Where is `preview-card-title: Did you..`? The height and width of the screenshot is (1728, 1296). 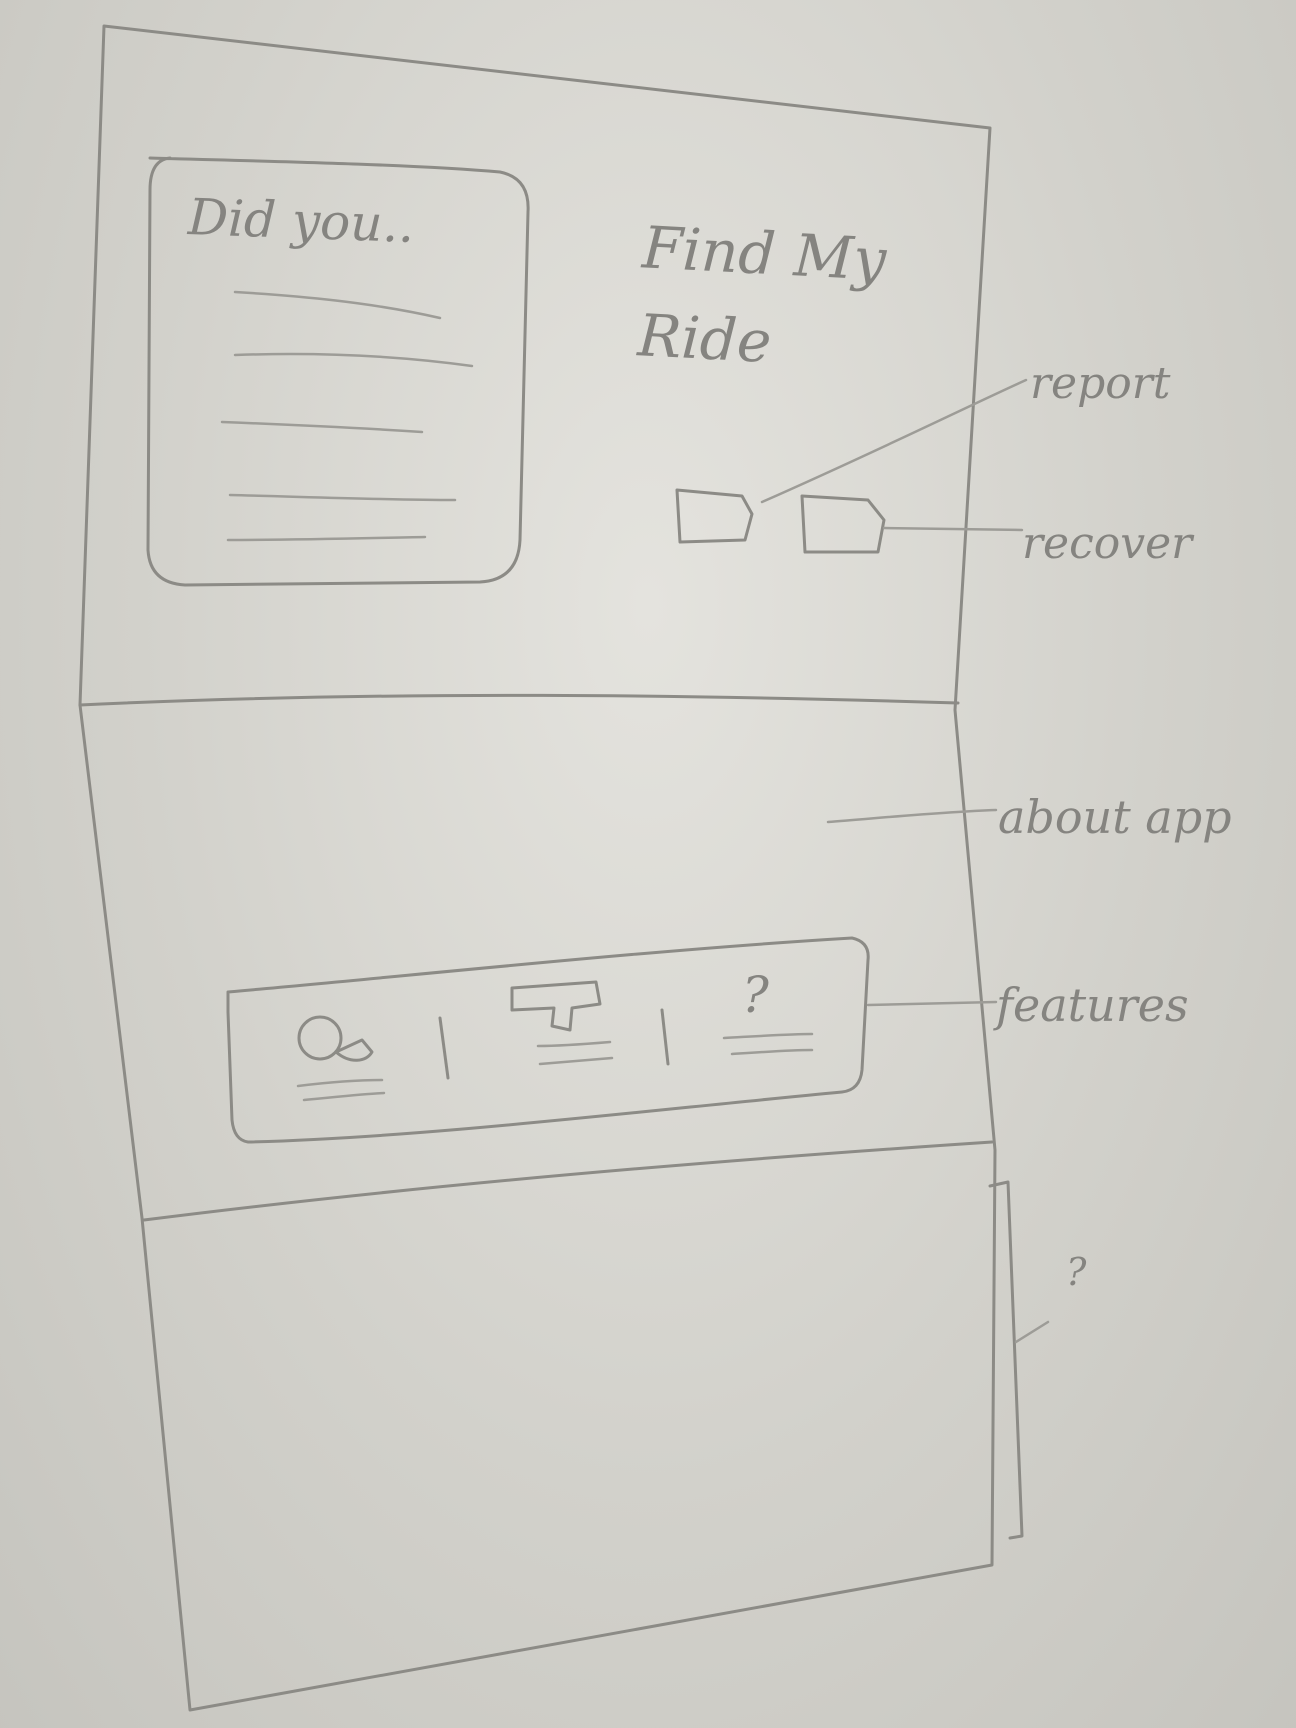
preview-card-title: Did you.. is located at coordinates (301, 221).